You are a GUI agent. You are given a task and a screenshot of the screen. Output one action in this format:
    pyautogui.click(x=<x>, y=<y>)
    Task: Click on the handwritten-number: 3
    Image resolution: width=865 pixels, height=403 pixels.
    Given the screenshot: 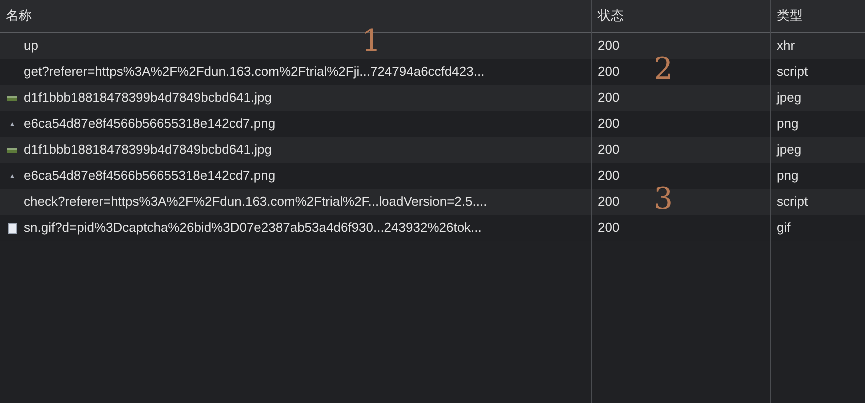 What is the action you would take?
    pyautogui.click(x=664, y=200)
    